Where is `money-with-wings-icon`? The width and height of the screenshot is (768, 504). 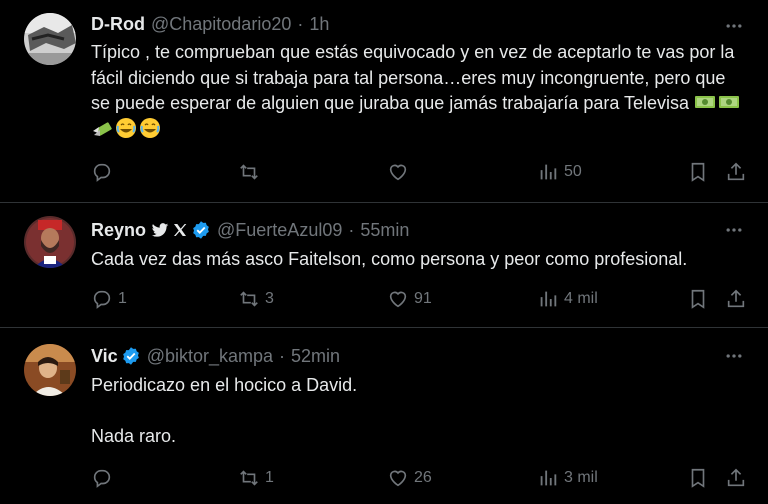 money-with-wings-icon is located at coordinates (102, 128).